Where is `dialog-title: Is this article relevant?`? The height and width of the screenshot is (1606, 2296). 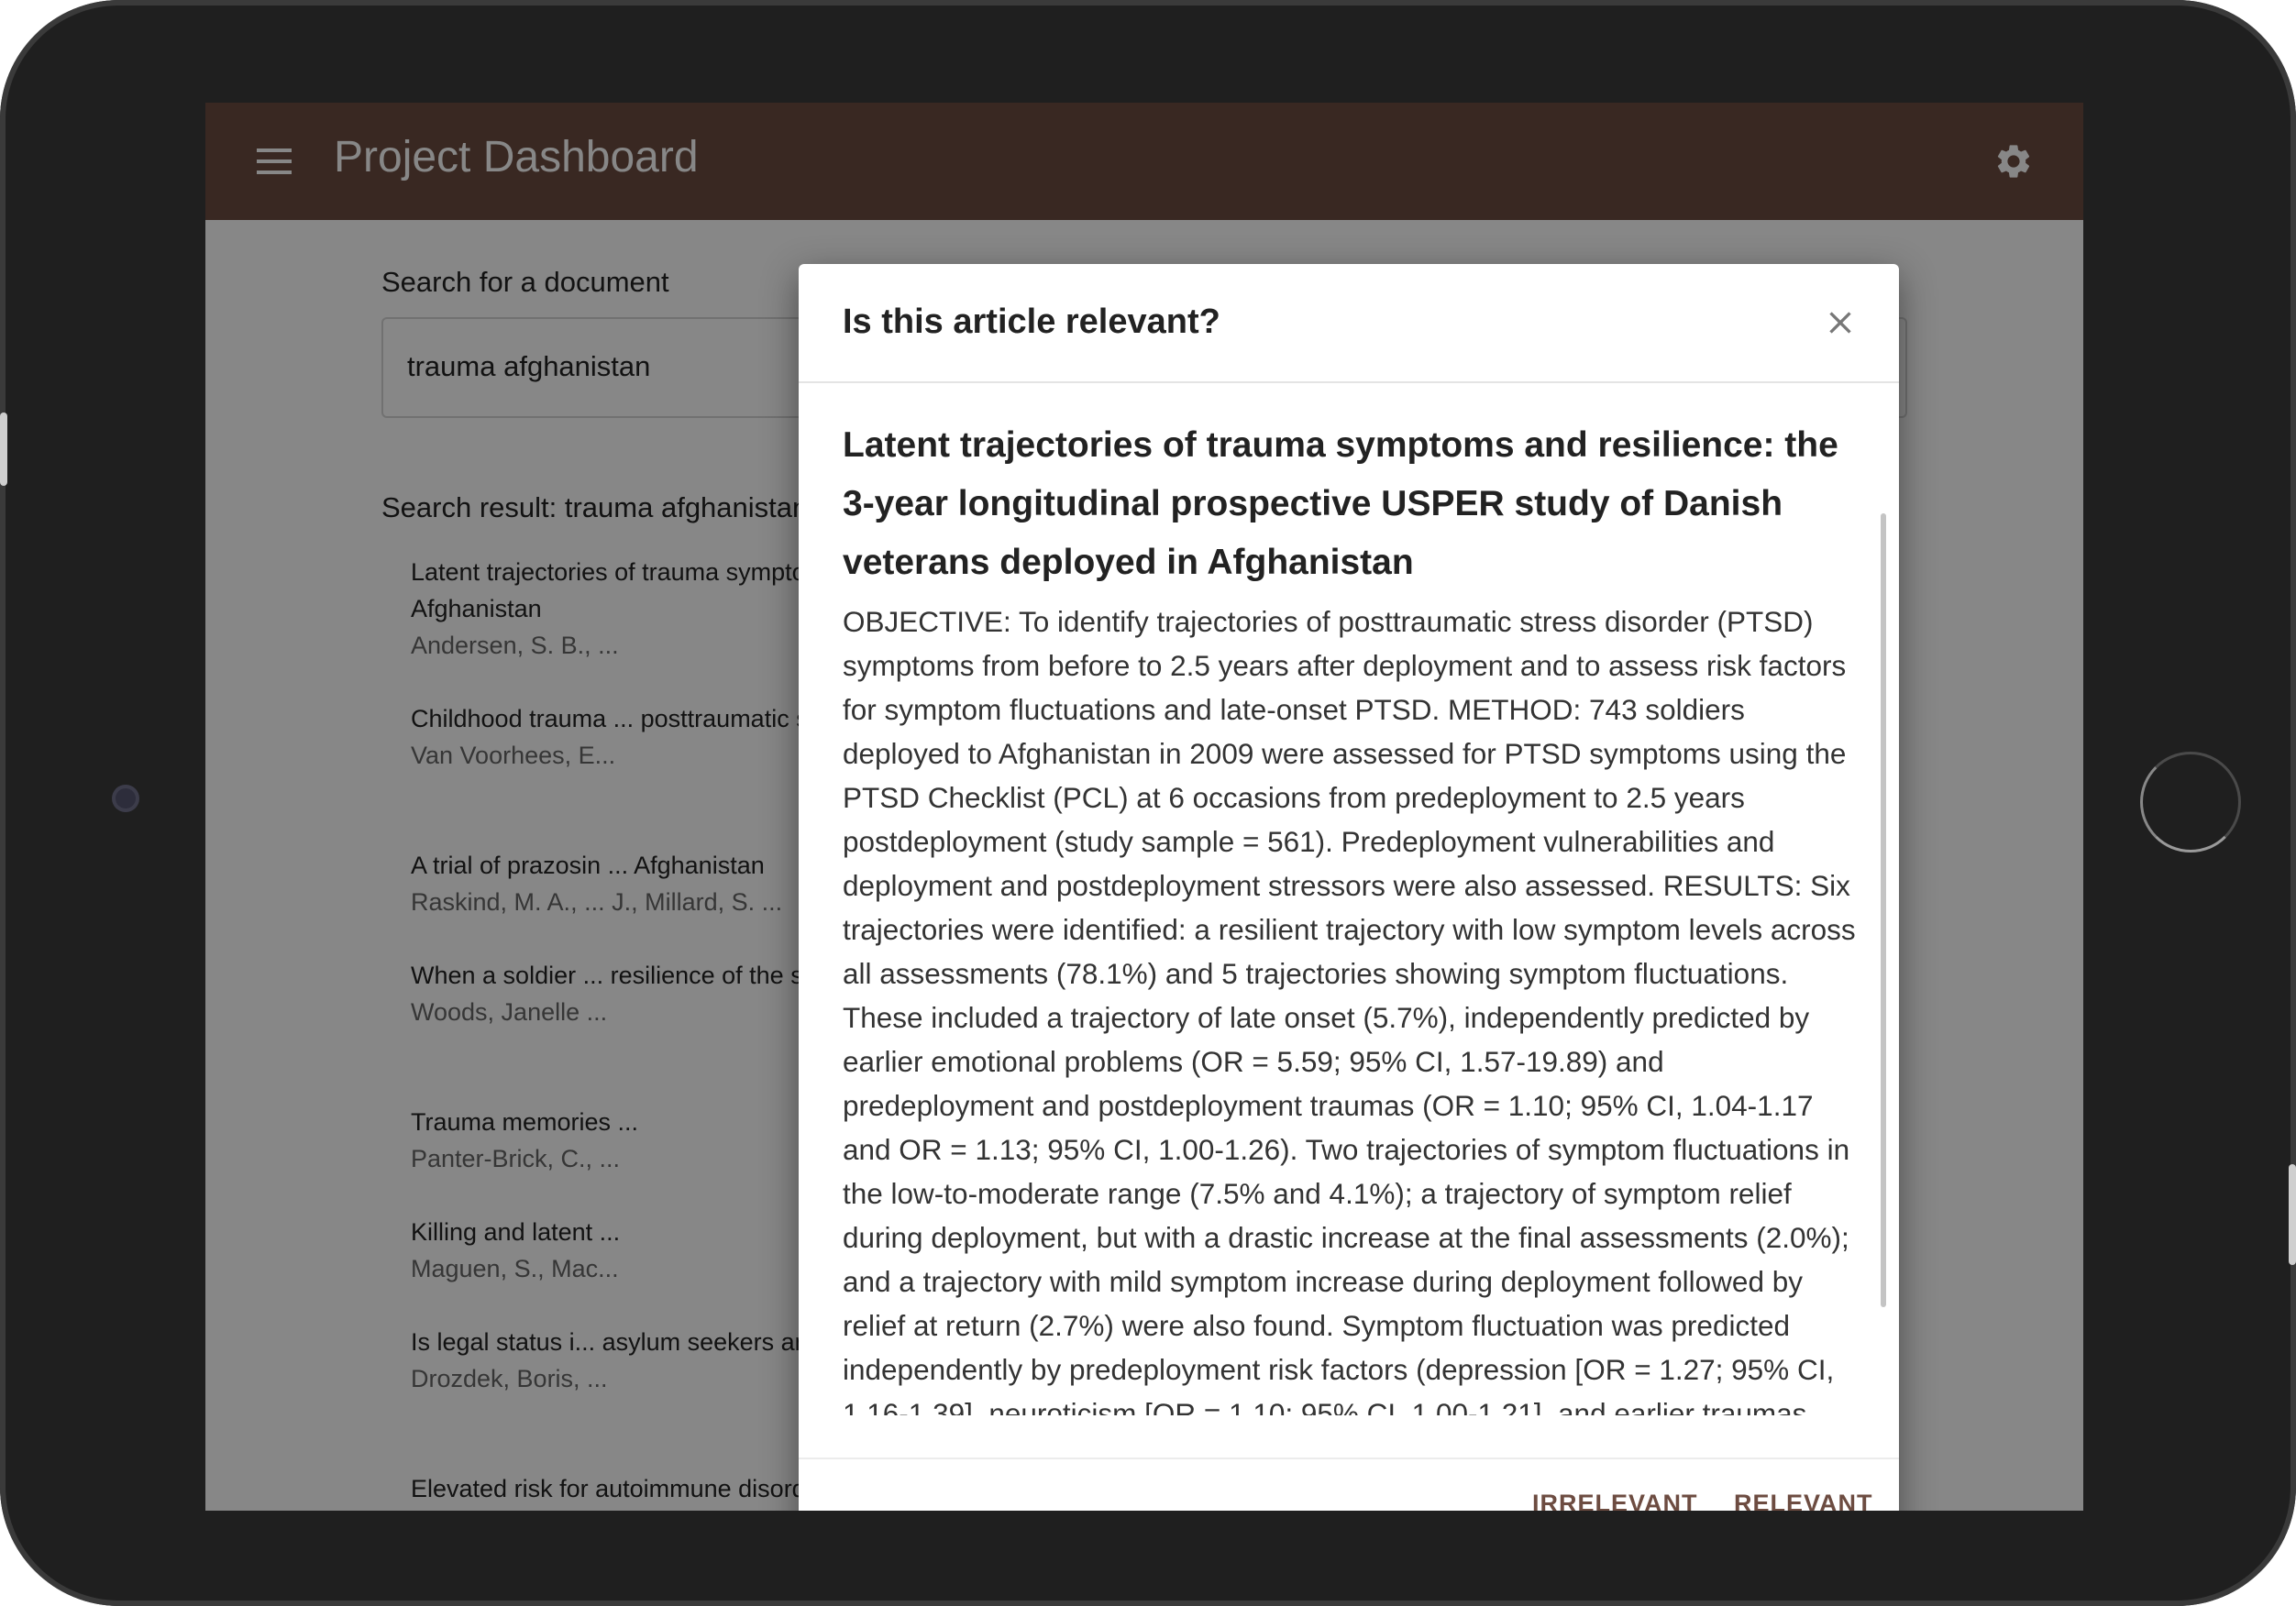
dialog-title: Is this article relevant? is located at coordinates (1031, 321).